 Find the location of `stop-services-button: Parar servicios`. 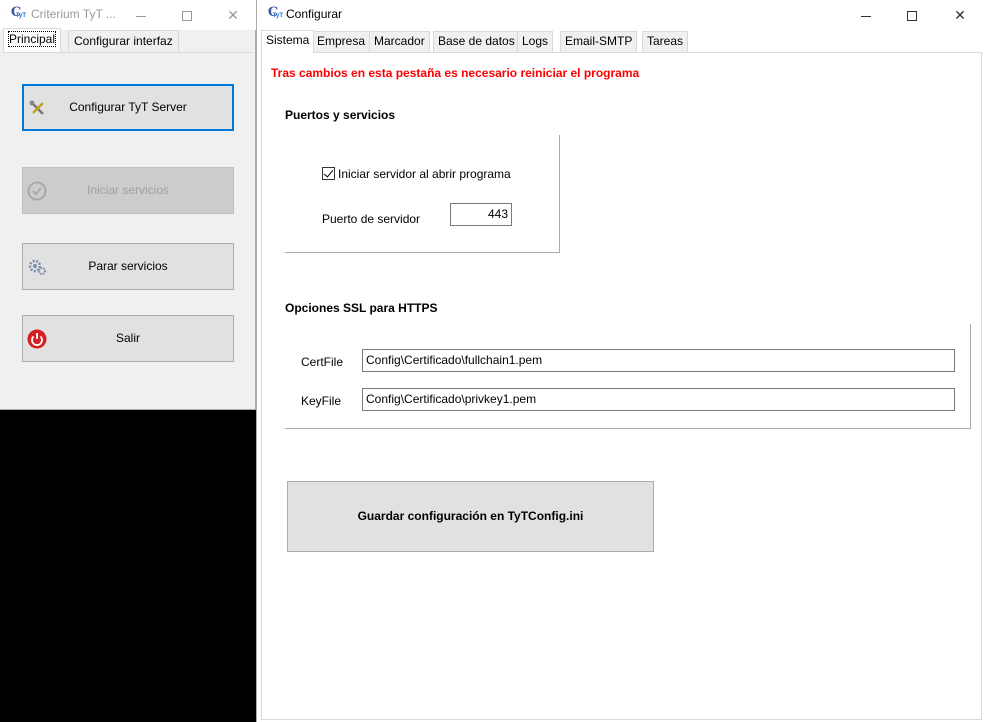

stop-services-button: Parar servicios is located at coordinates (128, 266).